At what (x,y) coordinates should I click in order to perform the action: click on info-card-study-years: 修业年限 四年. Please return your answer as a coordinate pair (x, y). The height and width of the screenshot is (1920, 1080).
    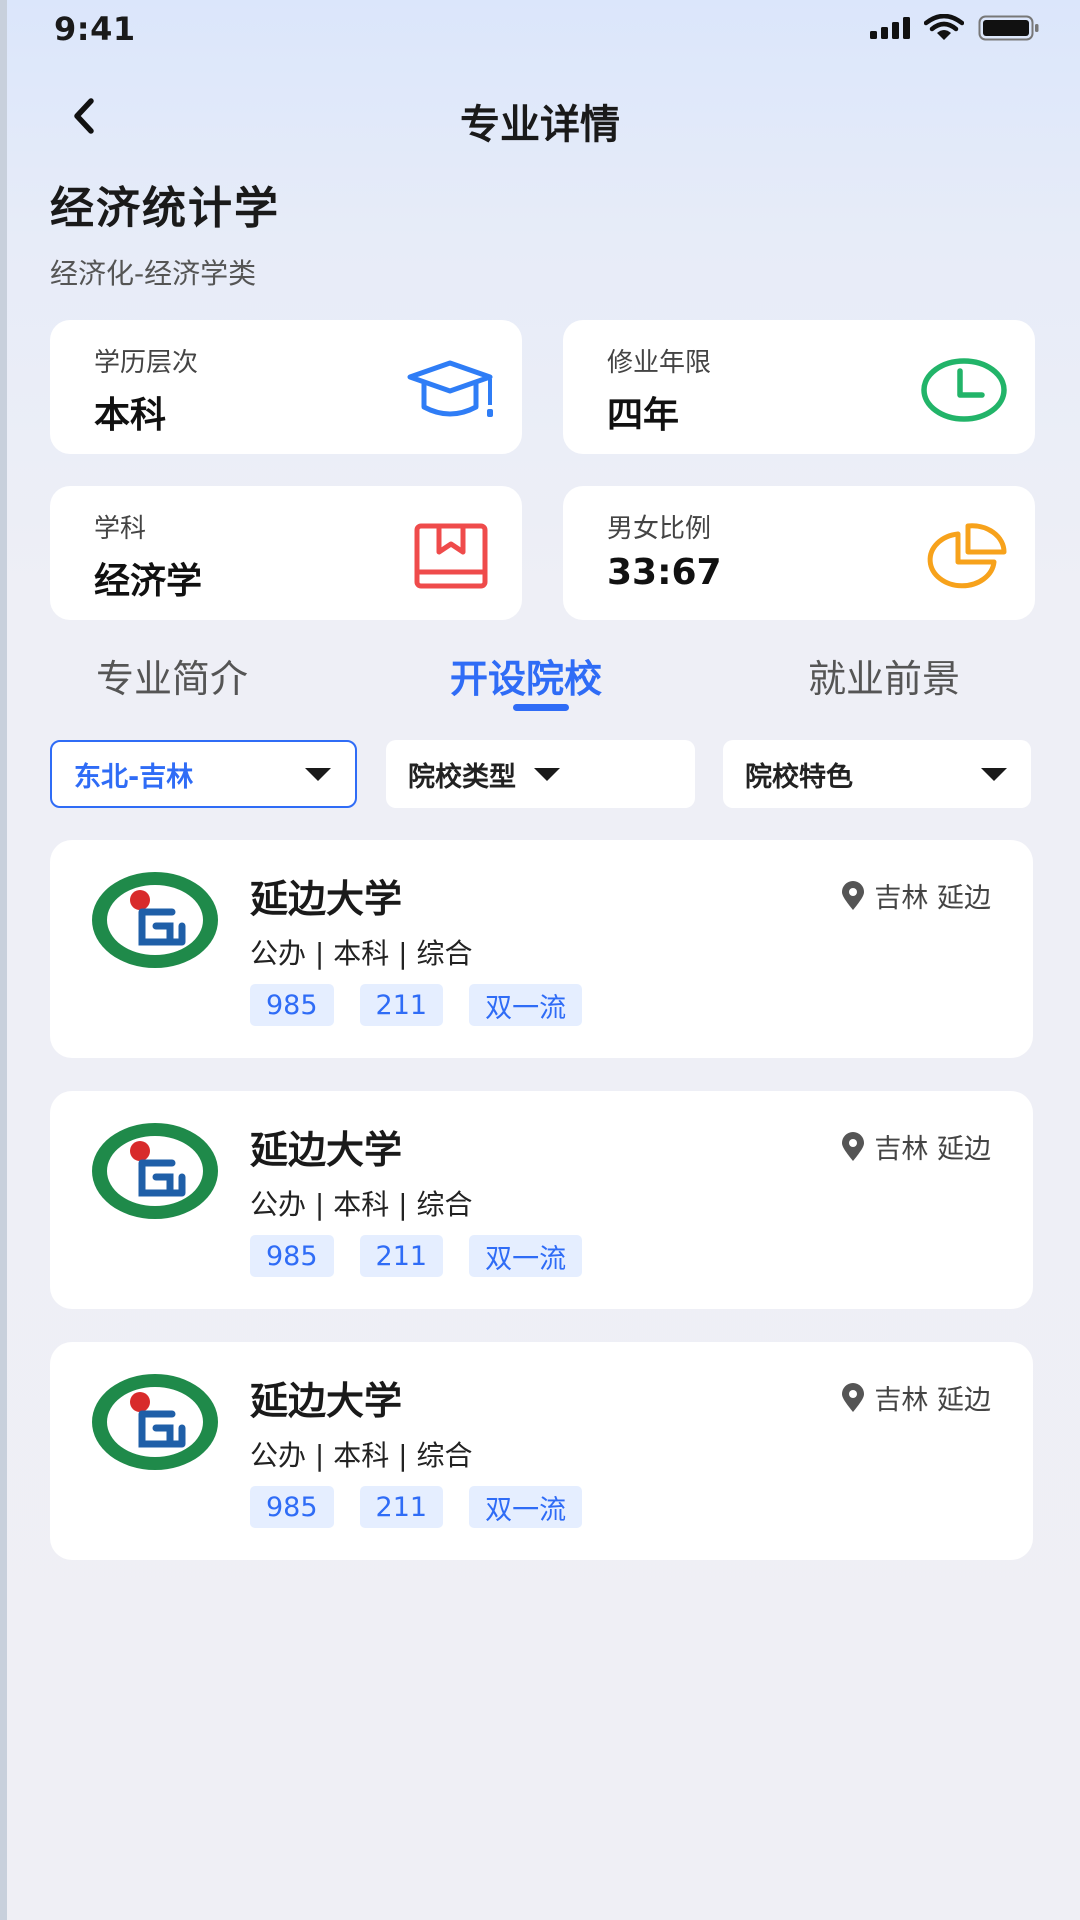
    Looking at the image, I should click on (799, 387).